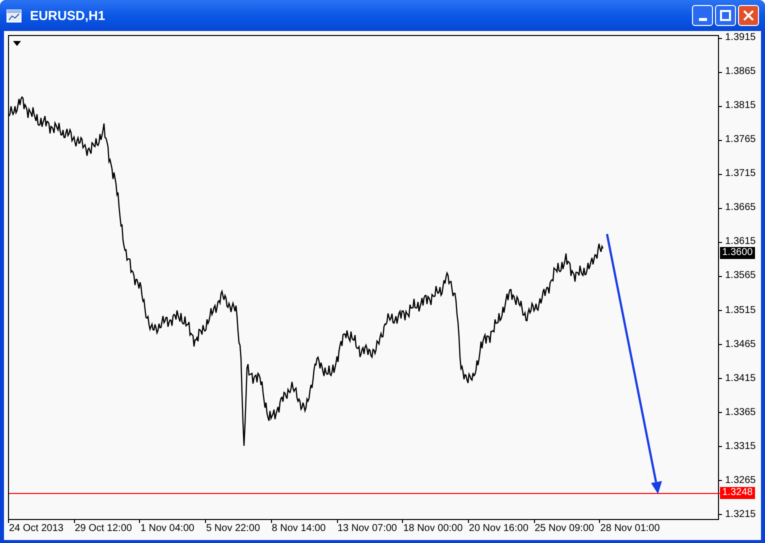  I want to click on close-icon, so click(748, 15).